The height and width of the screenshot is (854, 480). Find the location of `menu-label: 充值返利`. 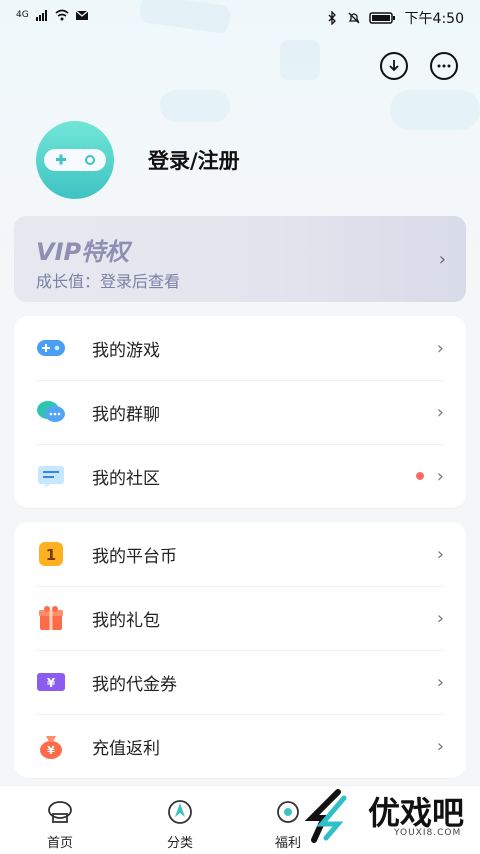

menu-label: 充值返利 is located at coordinates (126, 748).